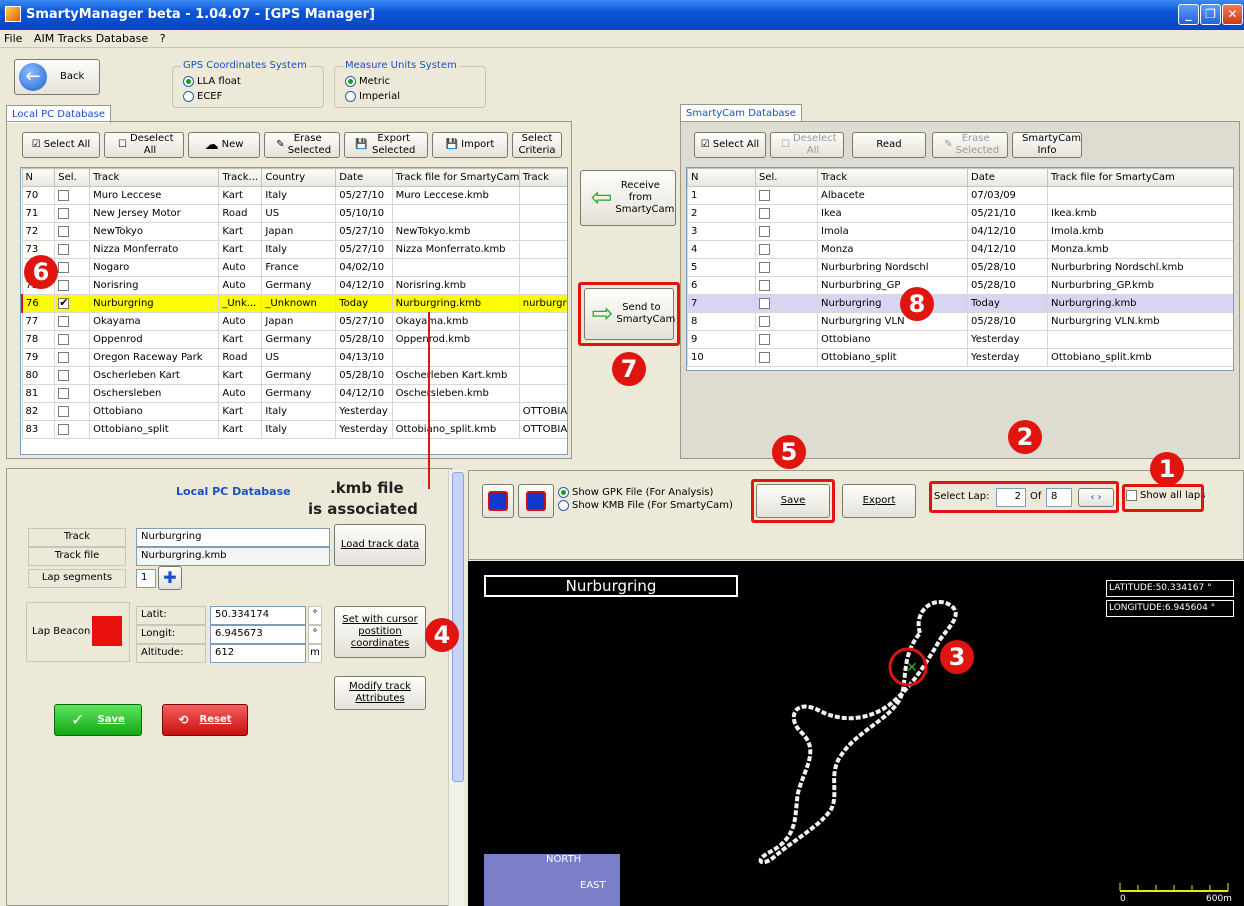 This screenshot has width=1244, height=906. Describe the element at coordinates (386, 145) in the screenshot. I see `local-export-selected-button: 💾 Export Selected` at that location.